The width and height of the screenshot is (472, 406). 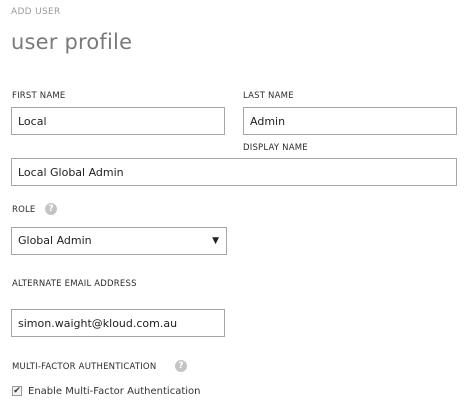 I want to click on chevron-down-icon: ▼, so click(x=215, y=241).